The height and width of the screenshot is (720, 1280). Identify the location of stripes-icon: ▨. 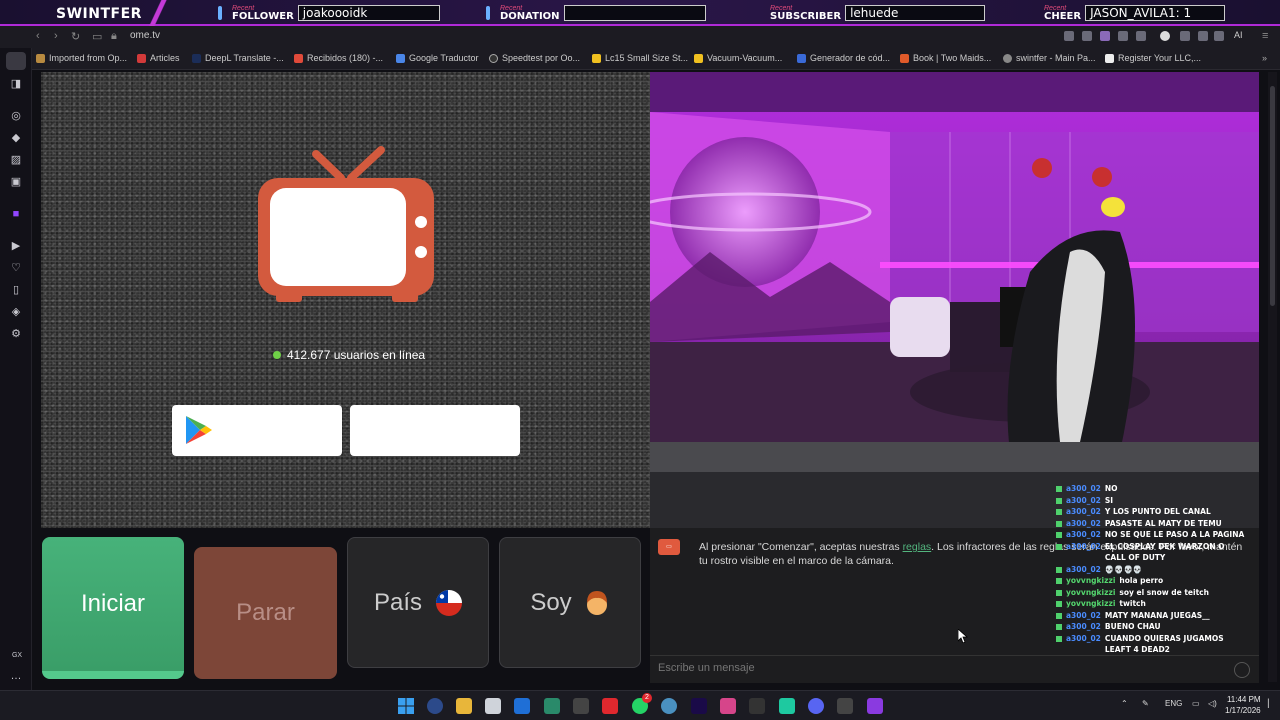
(16, 160).